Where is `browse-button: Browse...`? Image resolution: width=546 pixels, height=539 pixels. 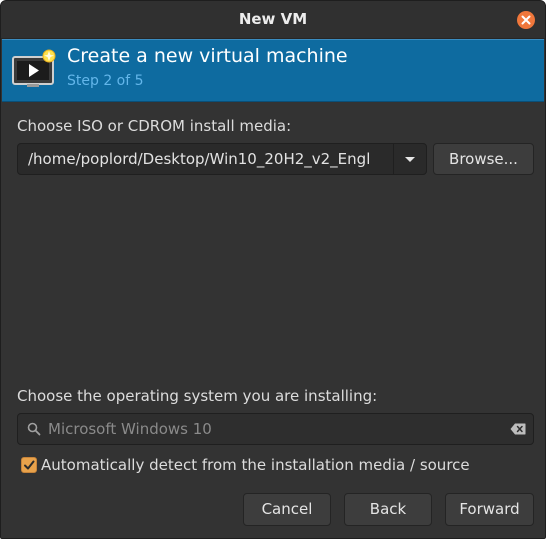 browse-button: Browse... is located at coordinates (483, 159).